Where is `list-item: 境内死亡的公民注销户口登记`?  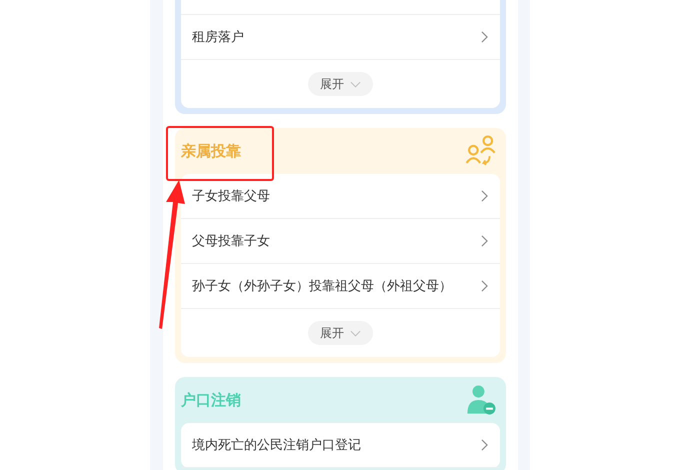 list-item: 境内死亡的公民注销户口登记 is located at coordinates (340, 445).